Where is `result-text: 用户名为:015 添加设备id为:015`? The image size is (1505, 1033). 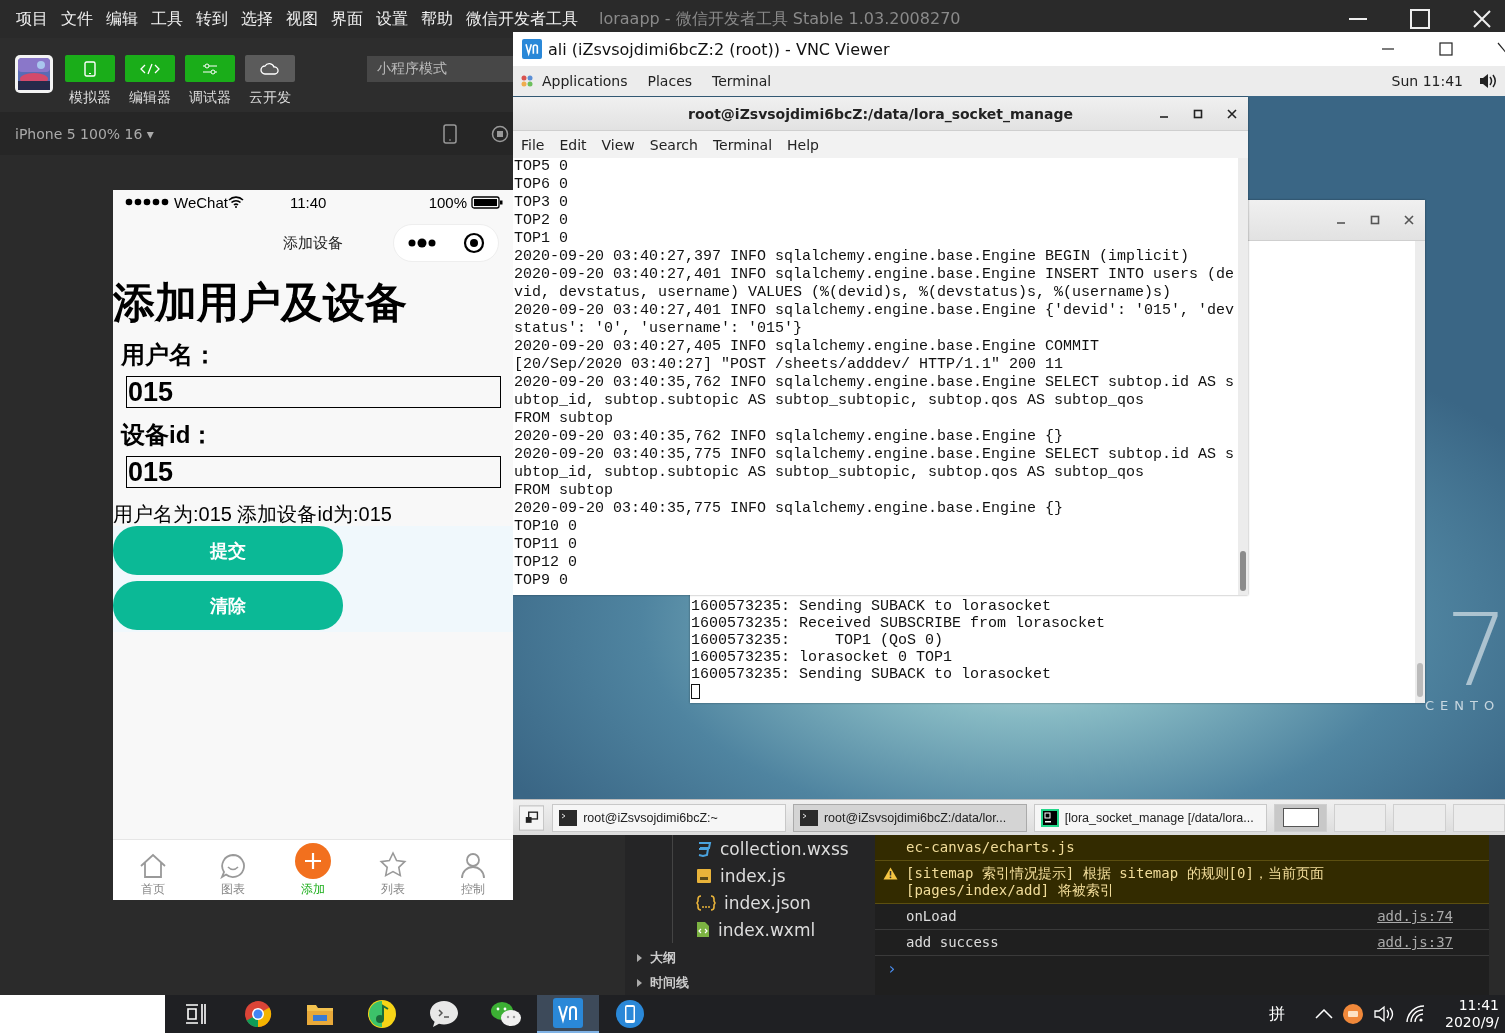 result-text: 用户名为:015 添加设备id为:015 is located at coordinates (253, 514).